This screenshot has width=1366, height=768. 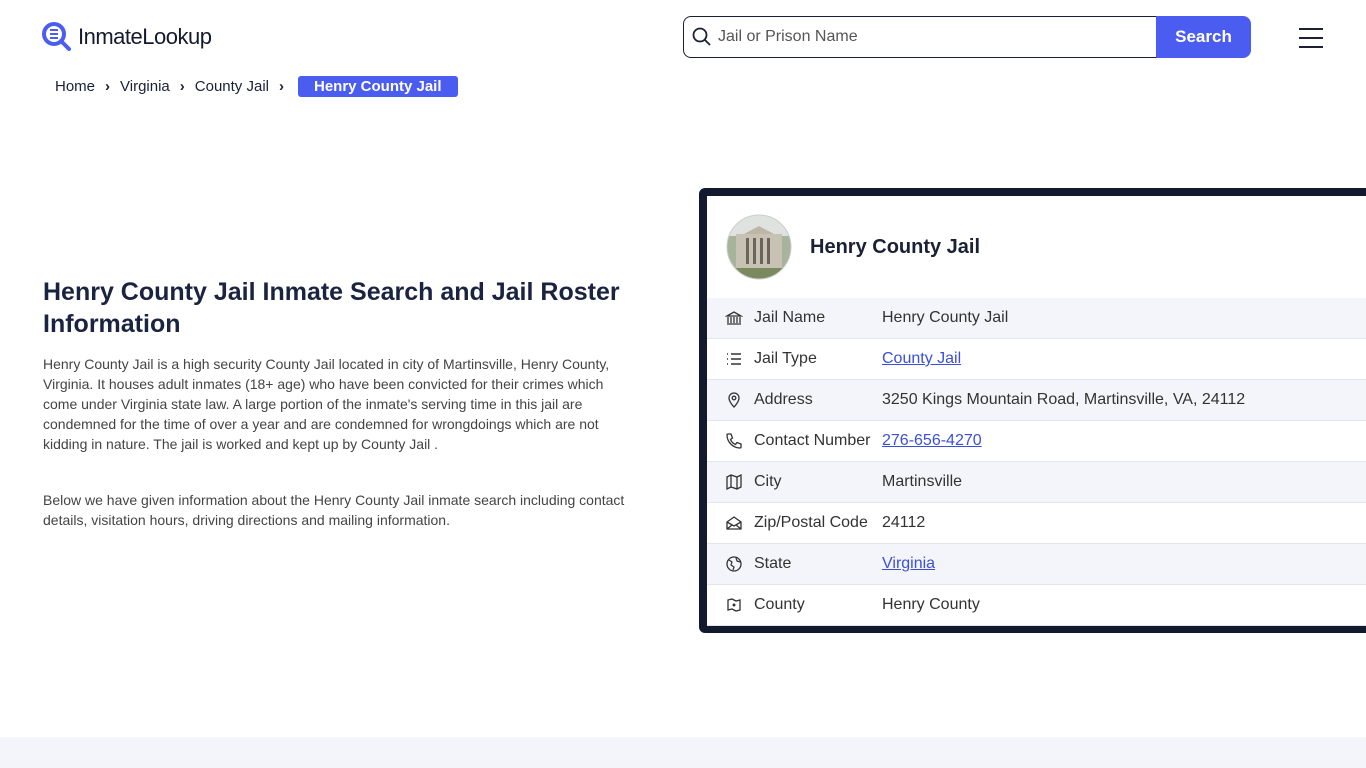 I want to click on logo-magnifier-icon, so click(x=56, y=36).